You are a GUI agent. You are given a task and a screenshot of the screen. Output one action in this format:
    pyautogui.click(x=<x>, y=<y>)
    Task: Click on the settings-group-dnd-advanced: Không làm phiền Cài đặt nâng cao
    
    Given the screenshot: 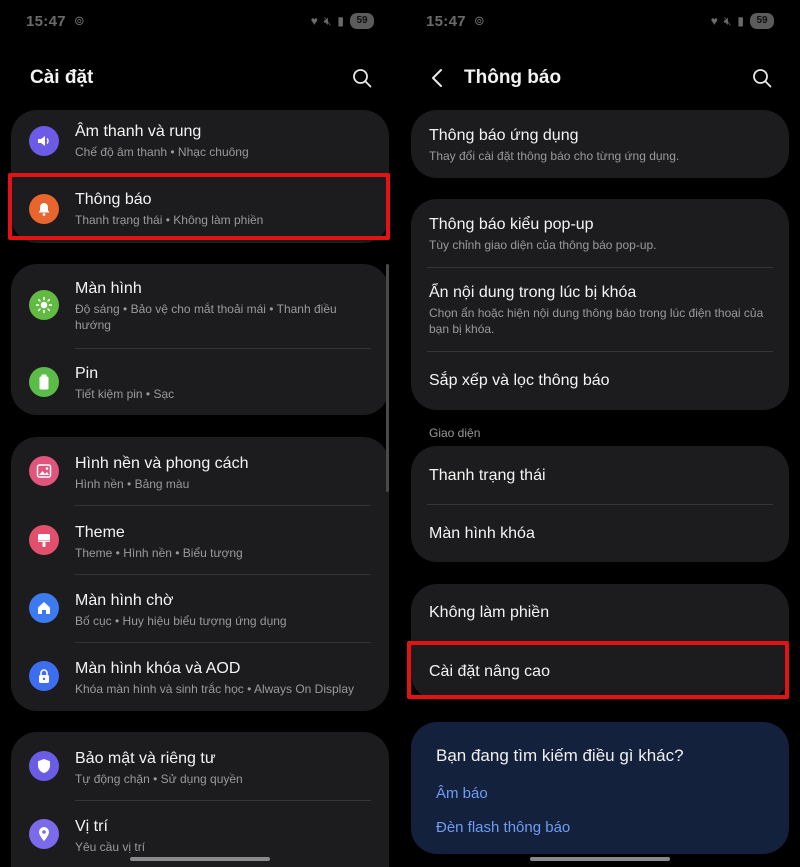 What is the action you would take?
    pyautogui.click(x=600, y=642)
    